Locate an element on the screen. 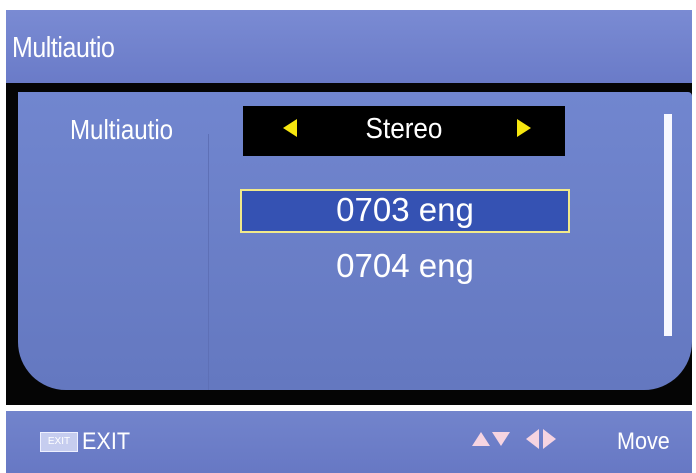 The width and height of the screenshot is (696, 473). audio-track-option-selected: 0703 eng is located at coordinates (405, 211).